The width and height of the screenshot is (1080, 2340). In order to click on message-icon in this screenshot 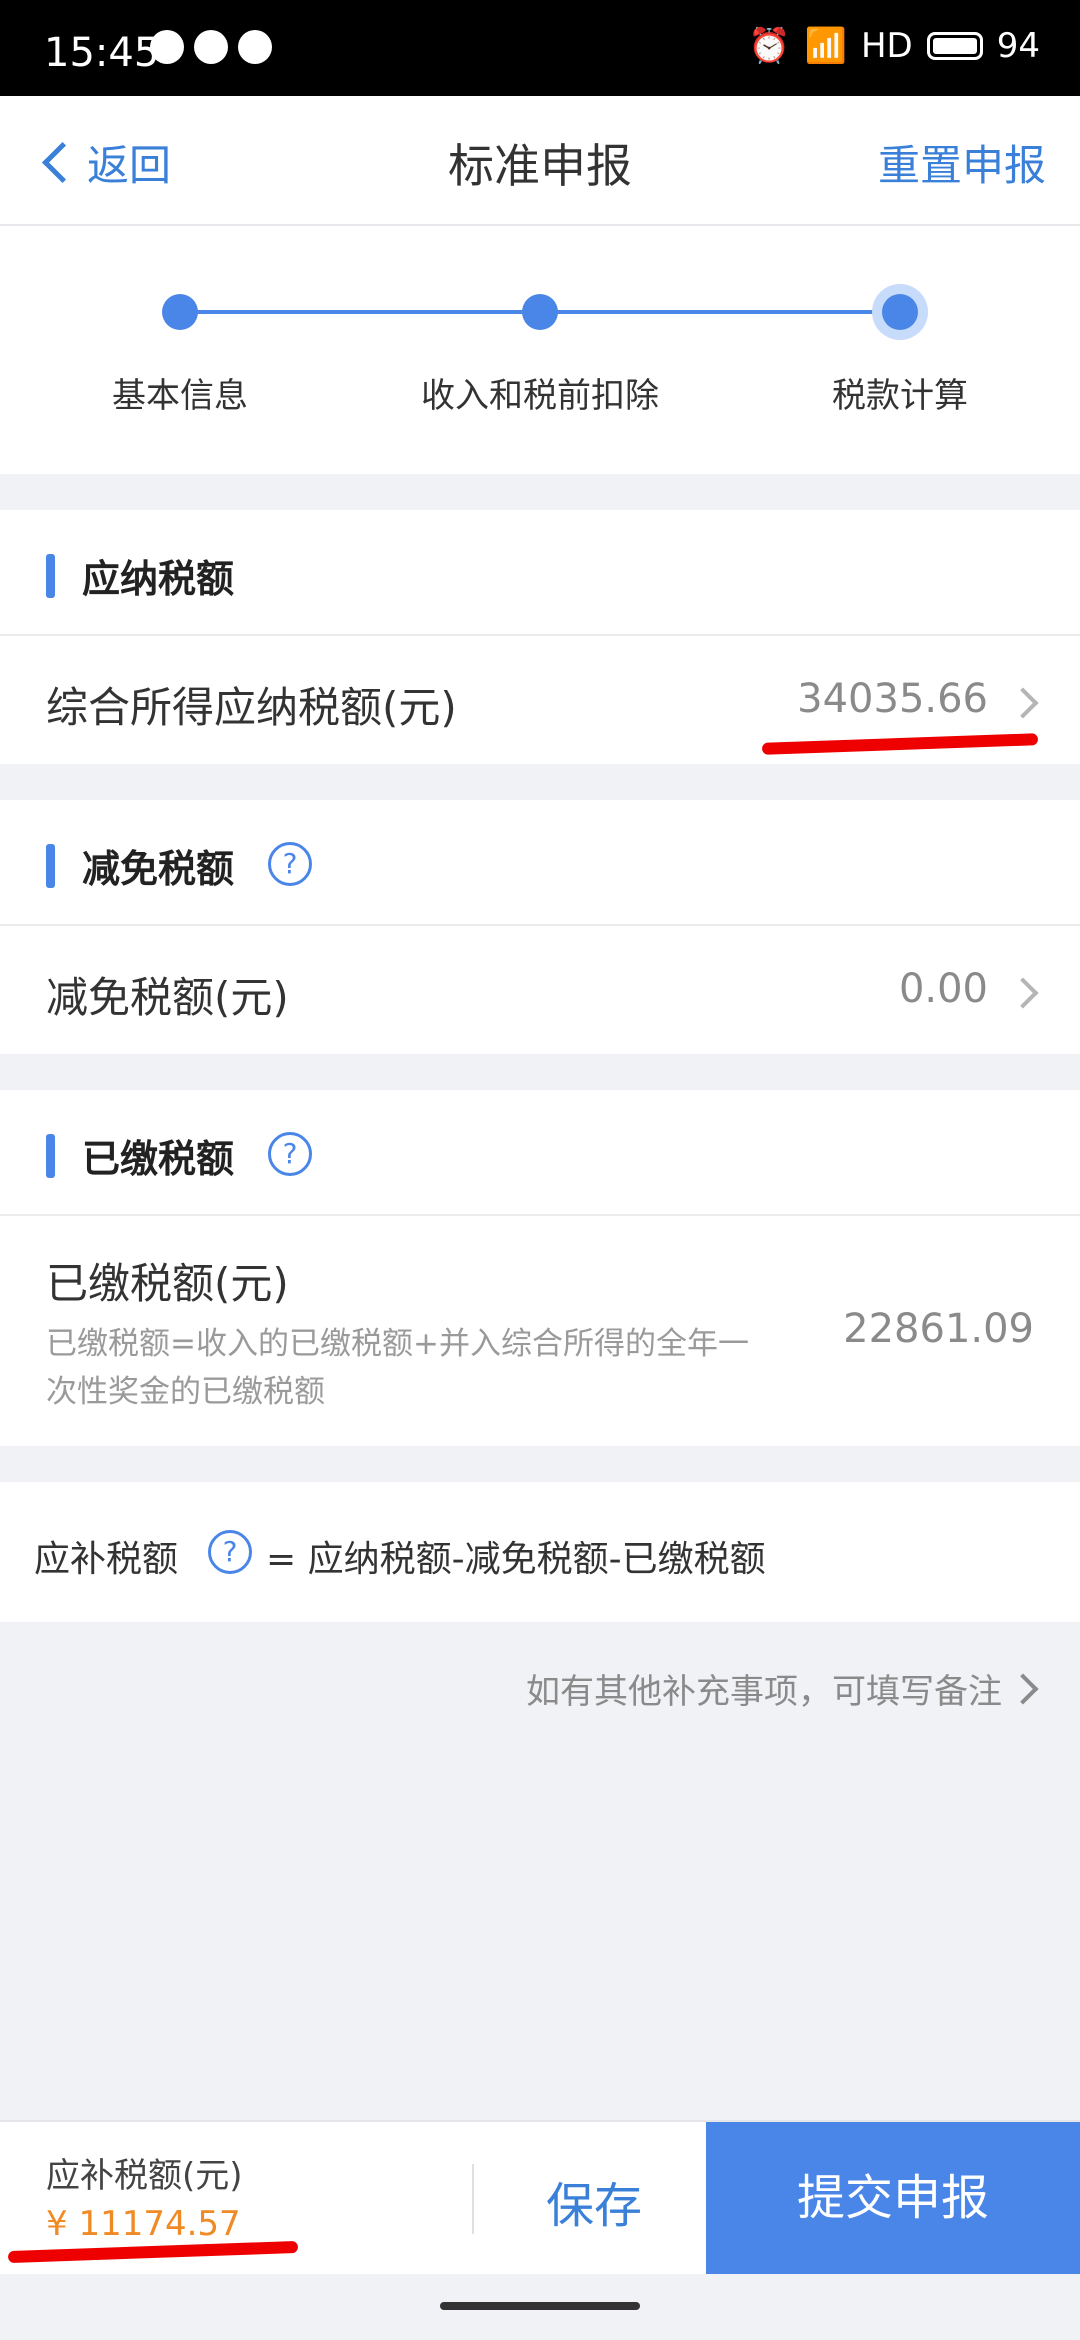, I will do `click(211, 47)`.